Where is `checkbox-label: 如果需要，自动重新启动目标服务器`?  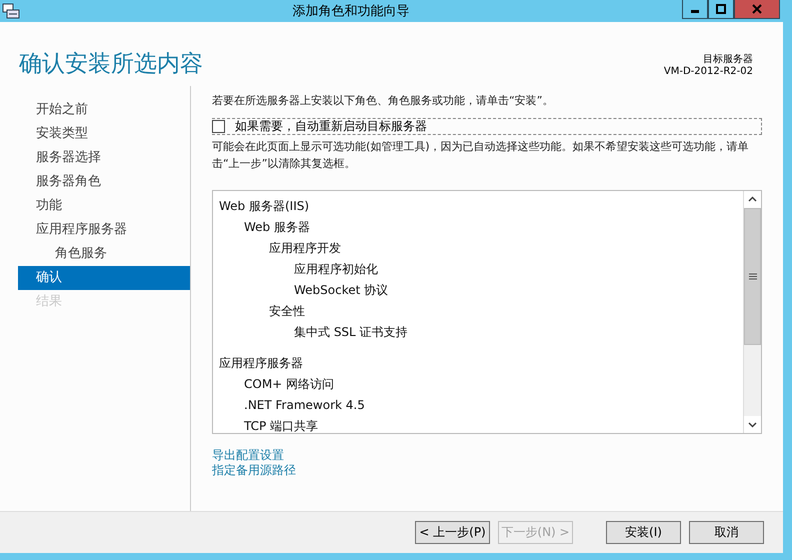
checkbox-label: 如果需要，自动重新启动目标服务器 is located at coordinates (331, 126).